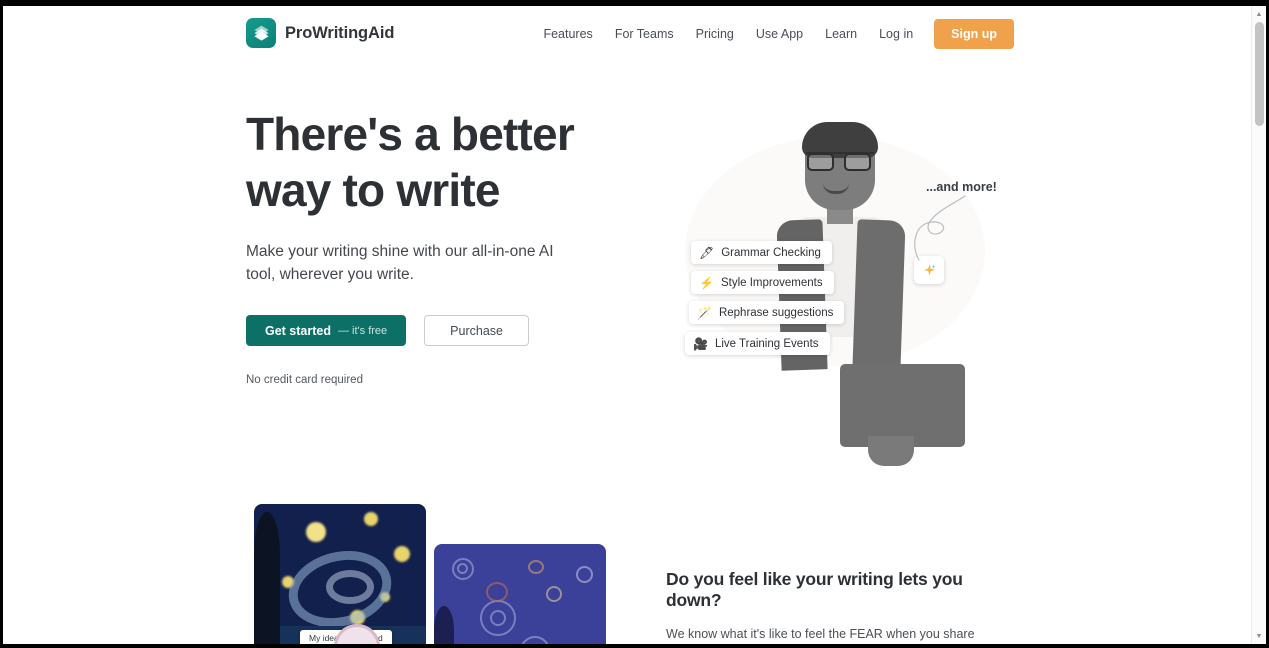  I want to click on feature-chip-grammar-checking: 🖋 Grammar Checking, so click(761, 252).